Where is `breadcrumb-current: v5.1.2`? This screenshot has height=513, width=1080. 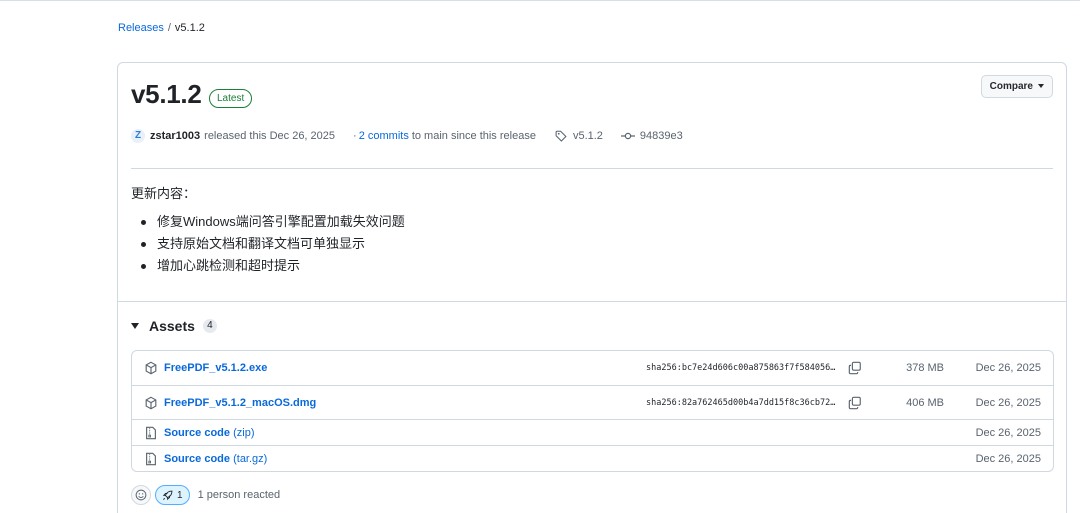
breadcrumb-current: v5.1.2 is located at coordinates (189, 28).